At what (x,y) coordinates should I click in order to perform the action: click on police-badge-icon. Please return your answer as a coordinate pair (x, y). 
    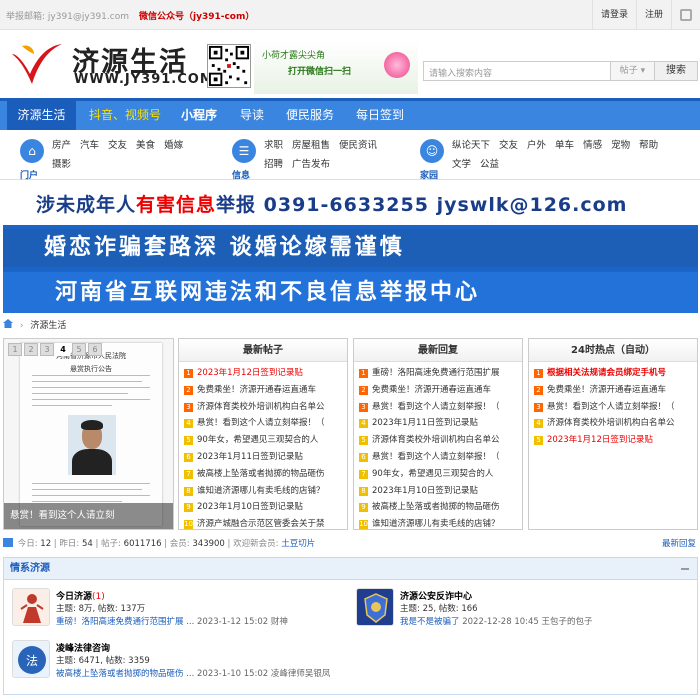
    Looking at the image, I should click on (375, 607).